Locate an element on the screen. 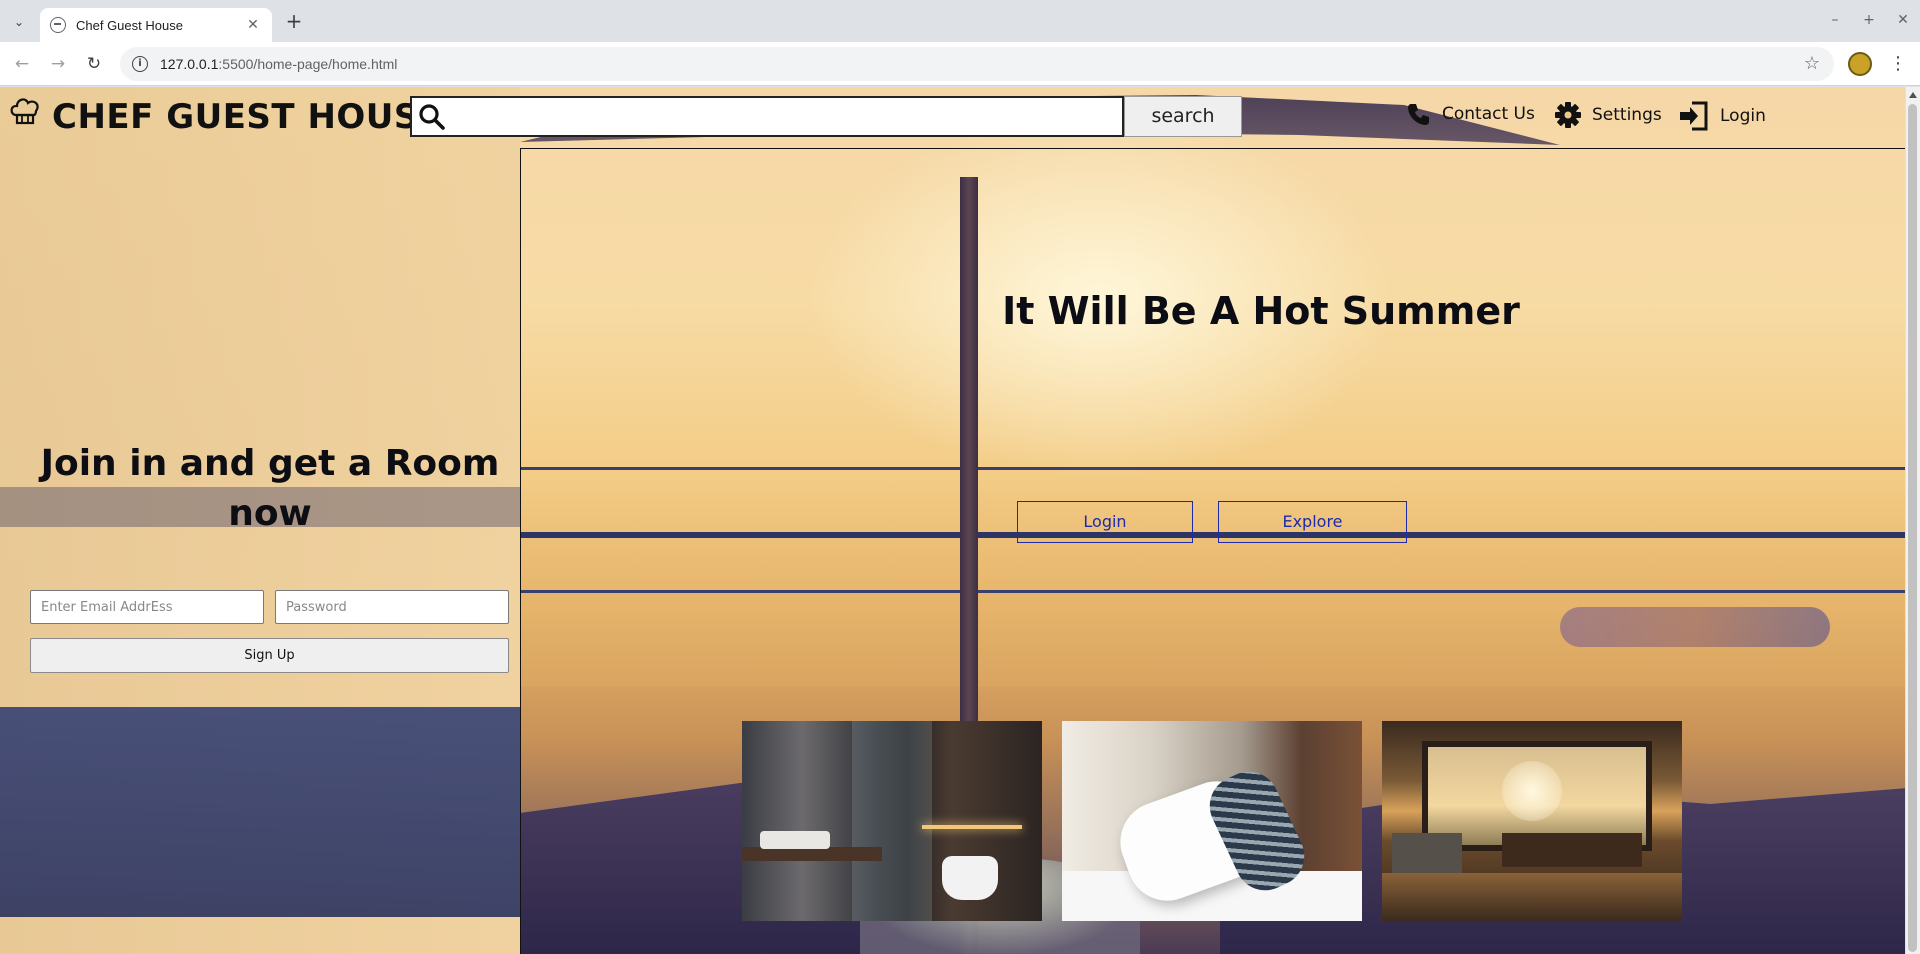 The width and height of the screenshot is (1920, 954). url-host: 127.0.0.1 is located at coordinates (189, 64).